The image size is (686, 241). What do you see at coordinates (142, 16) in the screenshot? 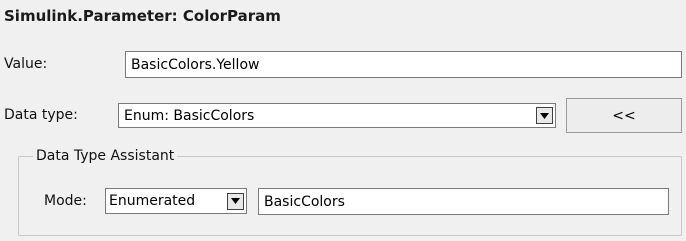
I see `dialog-title: Simulink.Parameter: ColorParam` at bounding box center [142, 16].